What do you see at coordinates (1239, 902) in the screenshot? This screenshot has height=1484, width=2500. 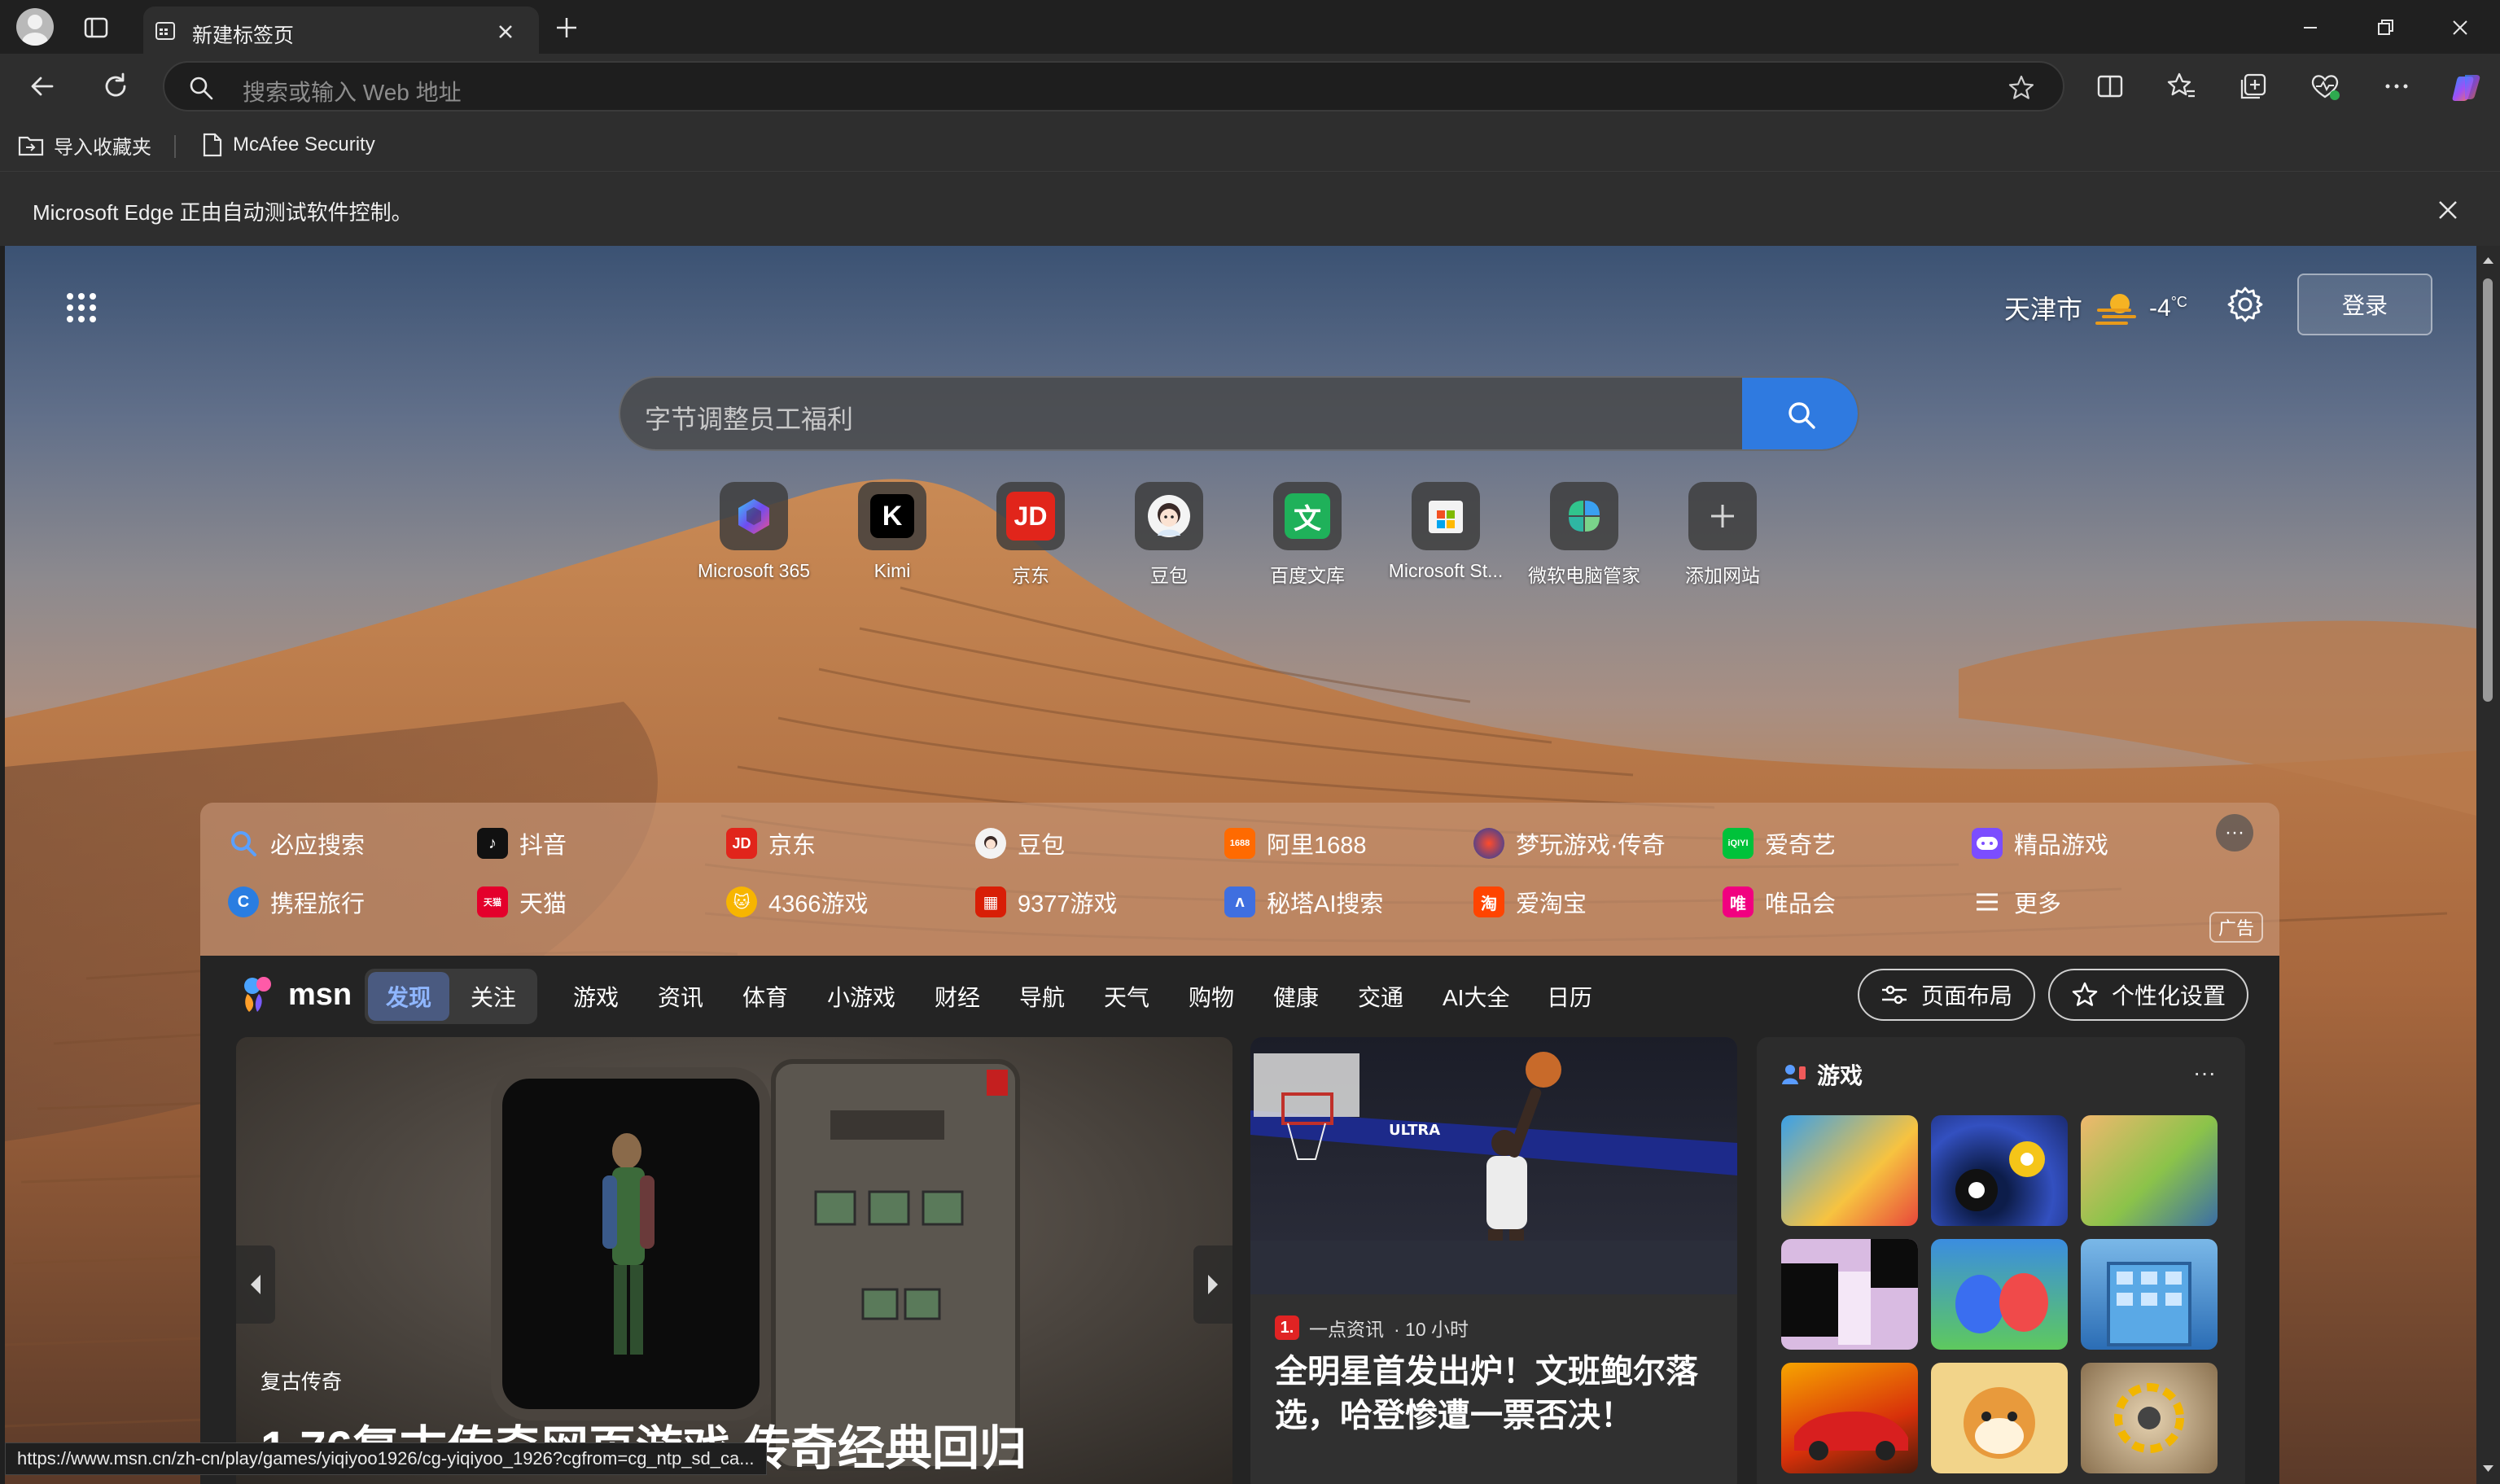 I see `metaso-icon: ʌ` at bounding box center [1239, 902].